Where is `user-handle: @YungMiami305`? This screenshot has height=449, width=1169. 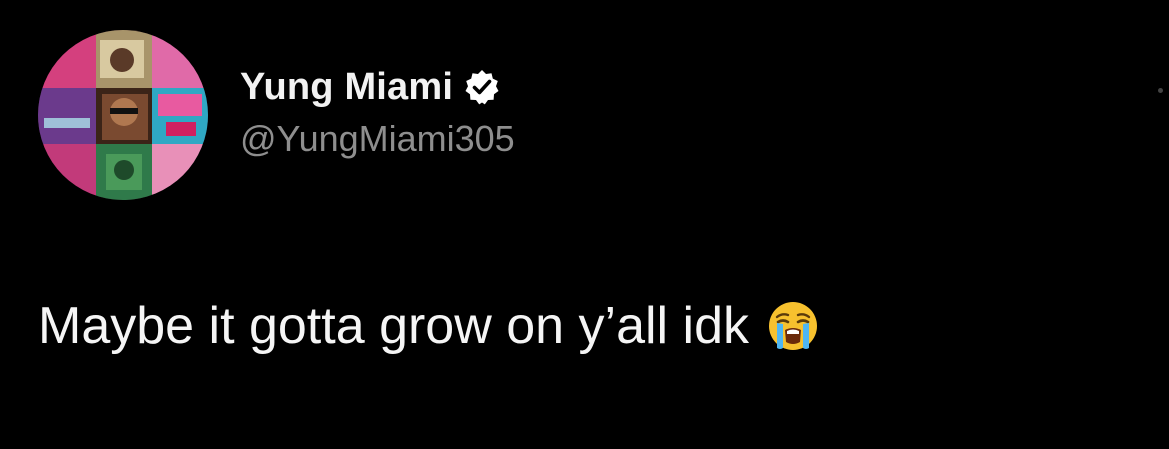
user-handle: @YungMiami305 is located at coordinates (377, 139).